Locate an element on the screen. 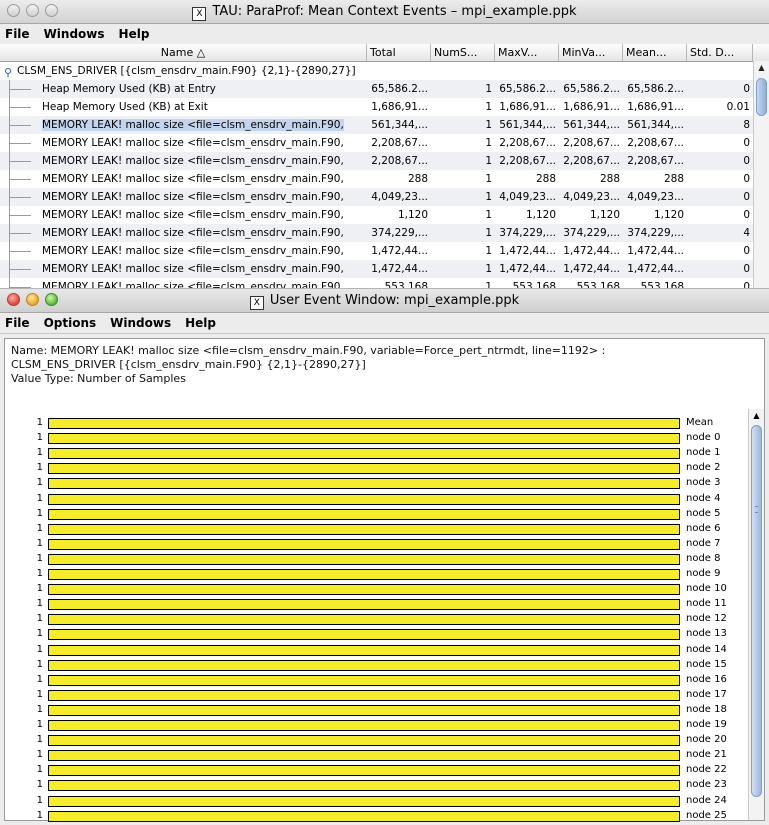 This screenshot has width=769, height=825. bar-row: 1 node 24 is located at coordinates (376, 801).